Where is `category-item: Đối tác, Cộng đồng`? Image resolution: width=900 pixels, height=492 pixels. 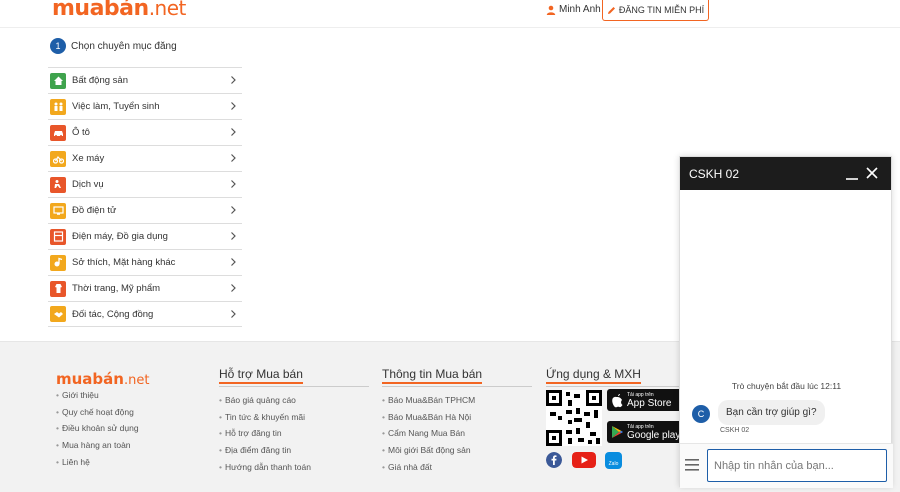
category-item: Đối tác, Cộng đồng is located at coordinates (145, 314).